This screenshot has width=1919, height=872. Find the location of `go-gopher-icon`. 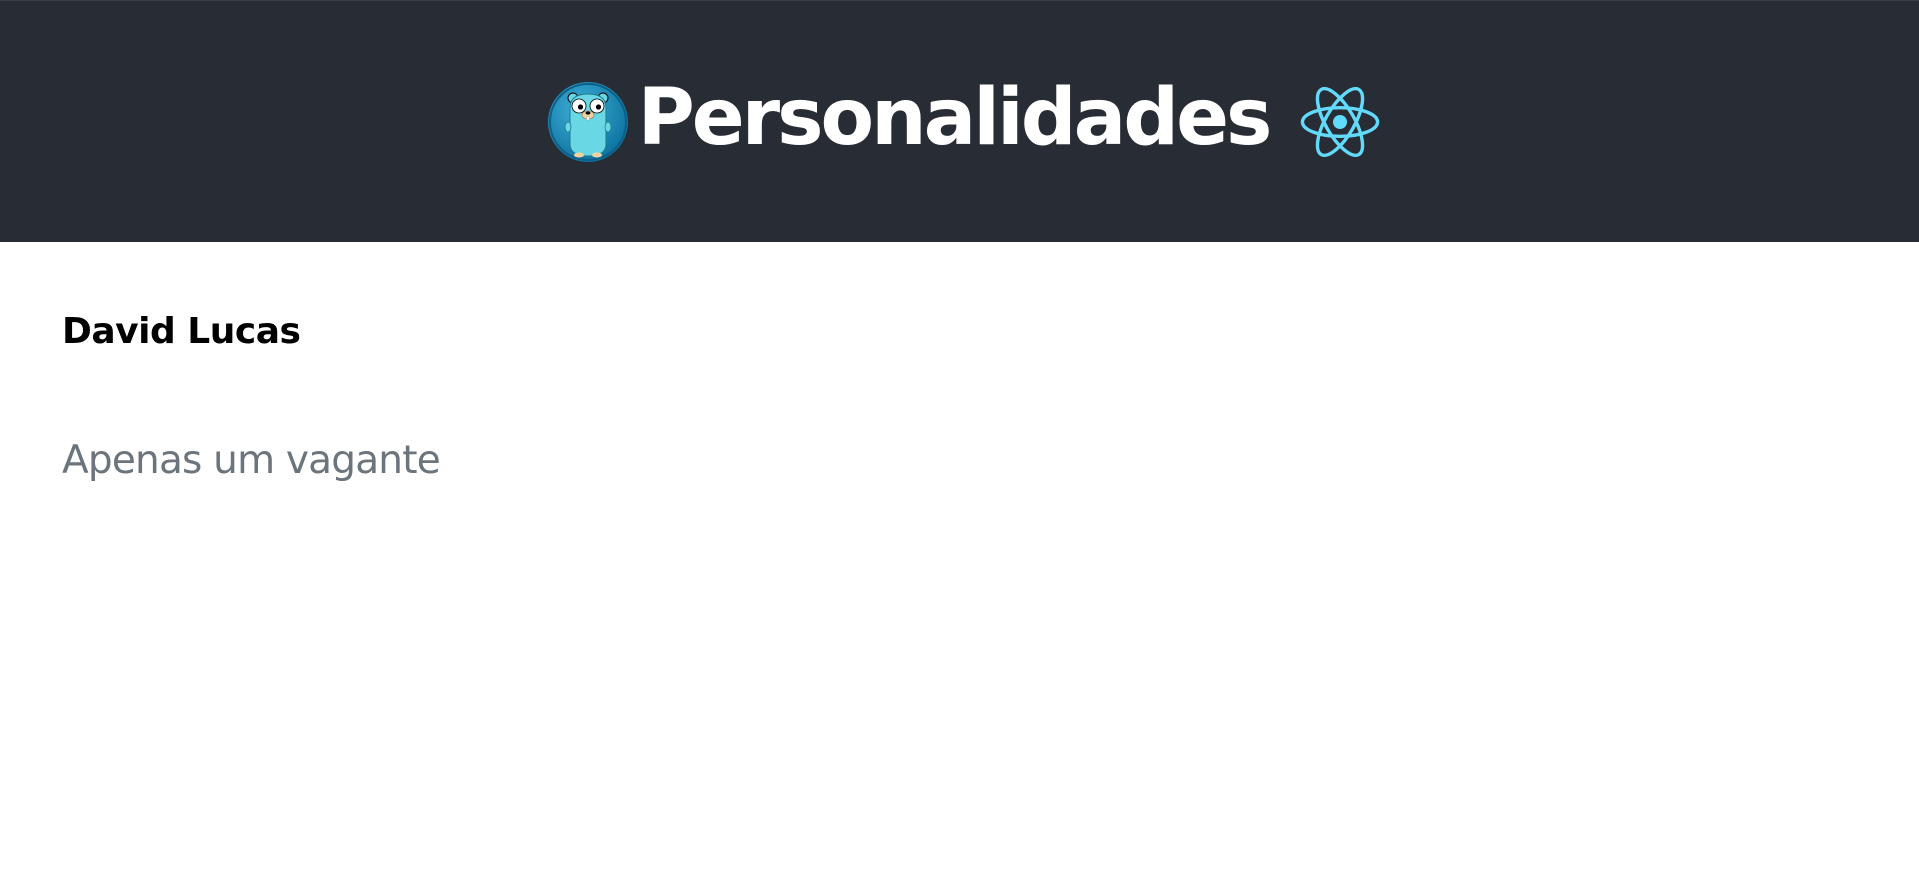

go-gopher-icon is located at coordinates (587, 121).